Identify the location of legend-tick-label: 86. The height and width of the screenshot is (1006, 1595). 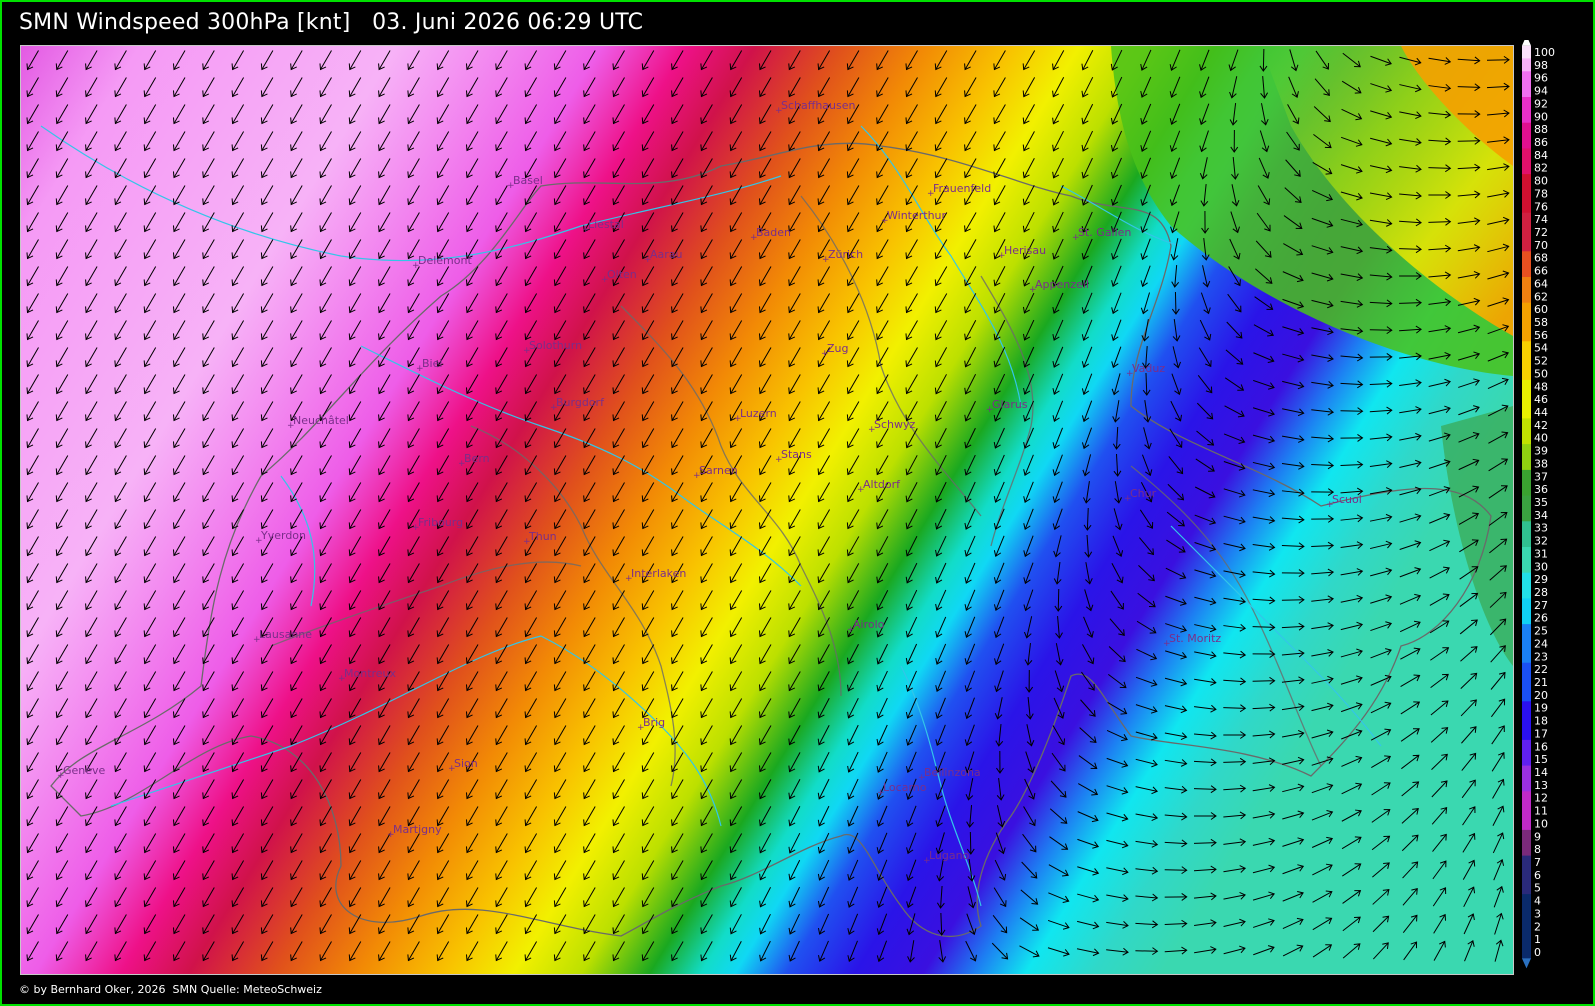
(1541, 142).